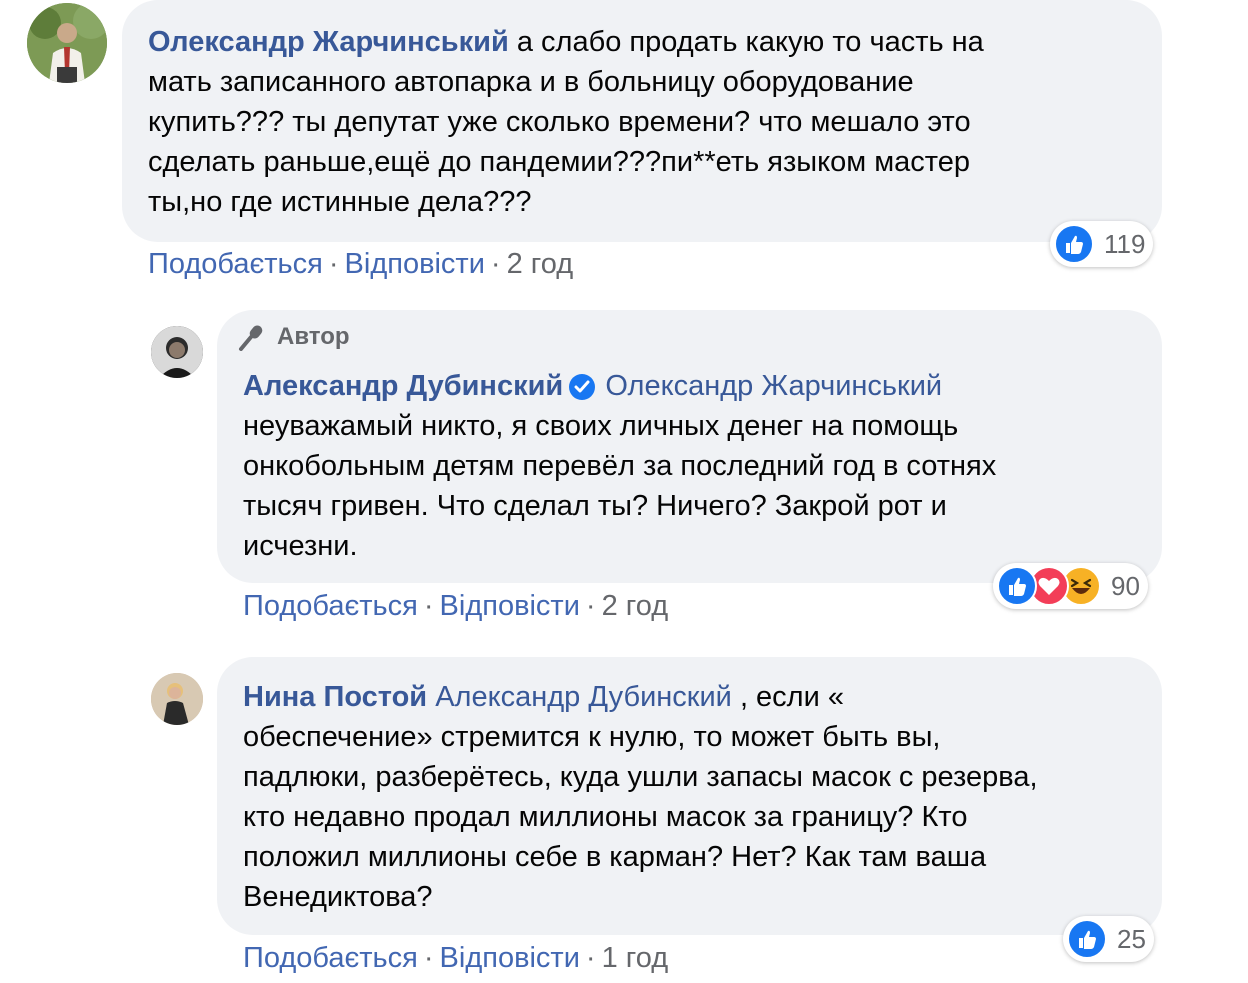 The width and height of the screenshot is (1248, 983). I want to click on comment-timestamp: 1 год, so click(635, 958).